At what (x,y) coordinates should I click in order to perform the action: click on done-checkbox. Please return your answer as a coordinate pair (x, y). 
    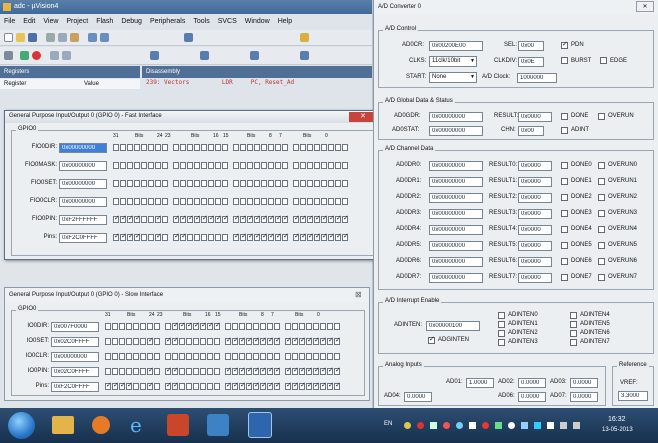
    Looking at the image, I should click on (564, 116).